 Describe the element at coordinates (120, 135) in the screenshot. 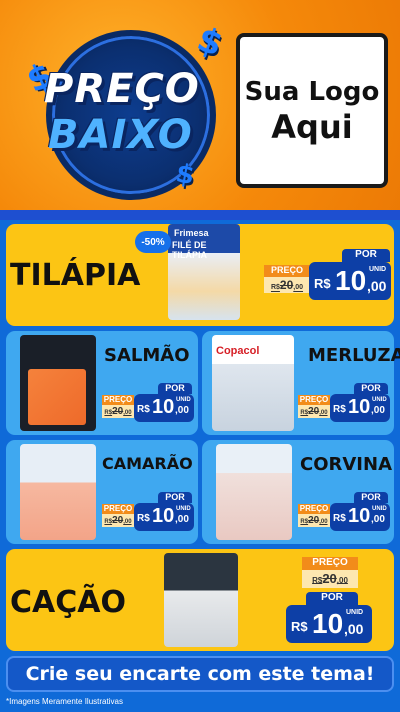

I see `title-line2: BAIXO` at that location.